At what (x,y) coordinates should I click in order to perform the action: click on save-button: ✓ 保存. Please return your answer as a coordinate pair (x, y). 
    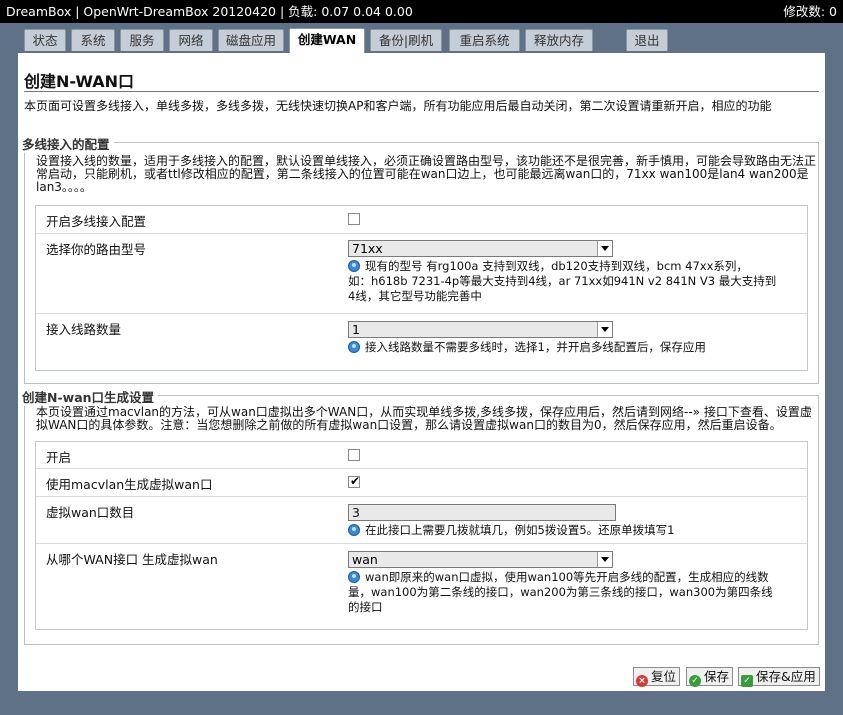
    Looking at the image, I should click on (710, 677).